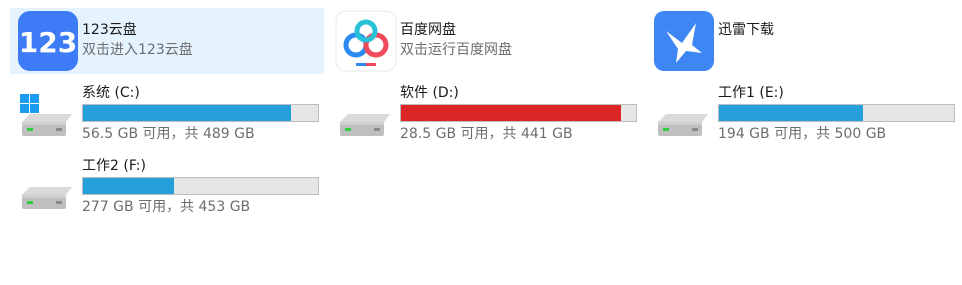 This screenshot has height=285, width=962. I want to click on app-tile-123pan: 123 123云盘 双击进入123云盘, so click(167, 41).